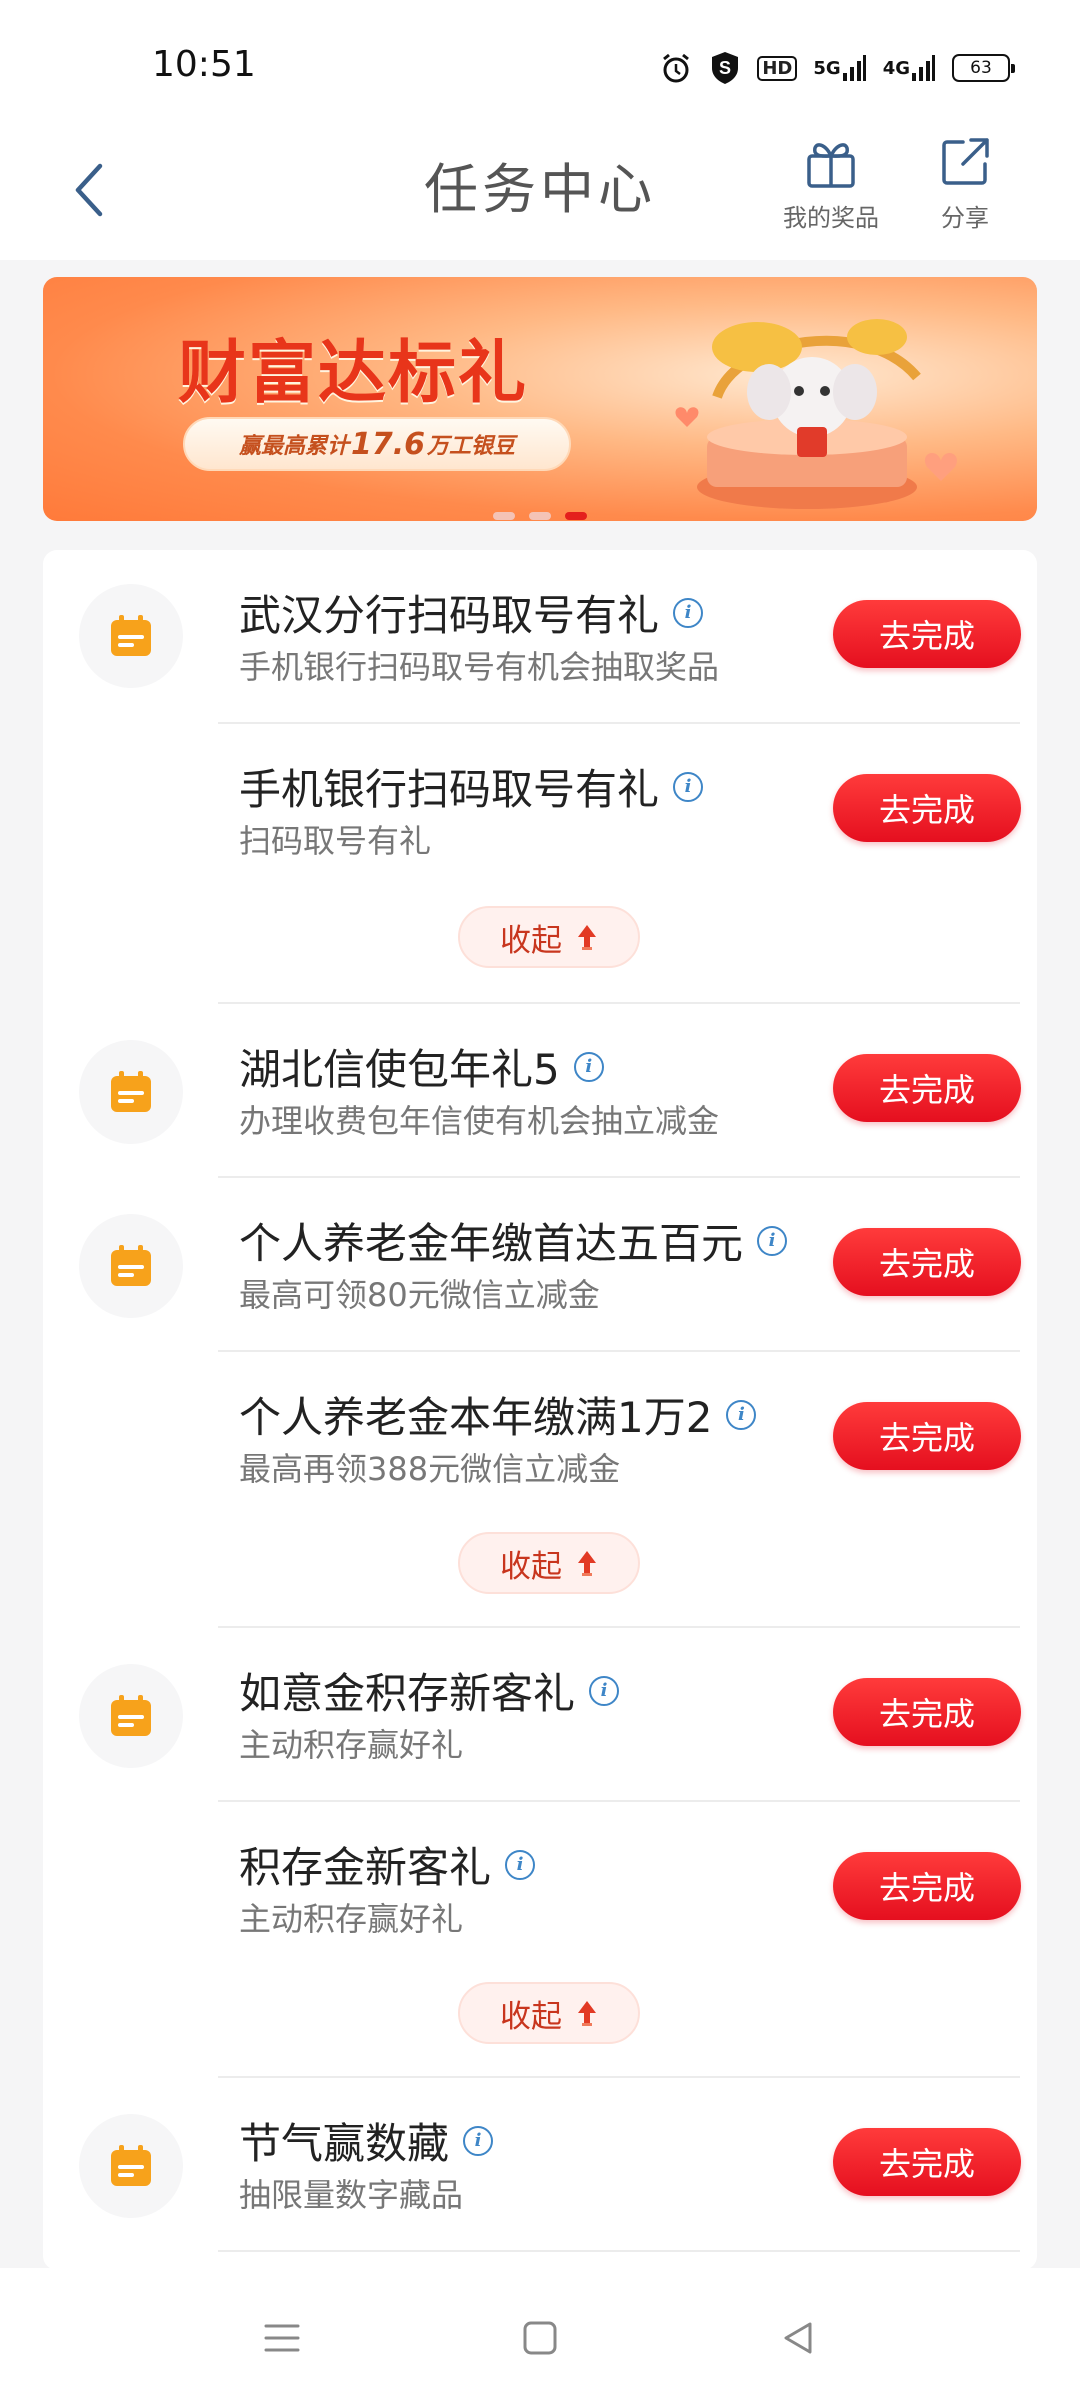  I want to click on share-icon, so click(965, 161).